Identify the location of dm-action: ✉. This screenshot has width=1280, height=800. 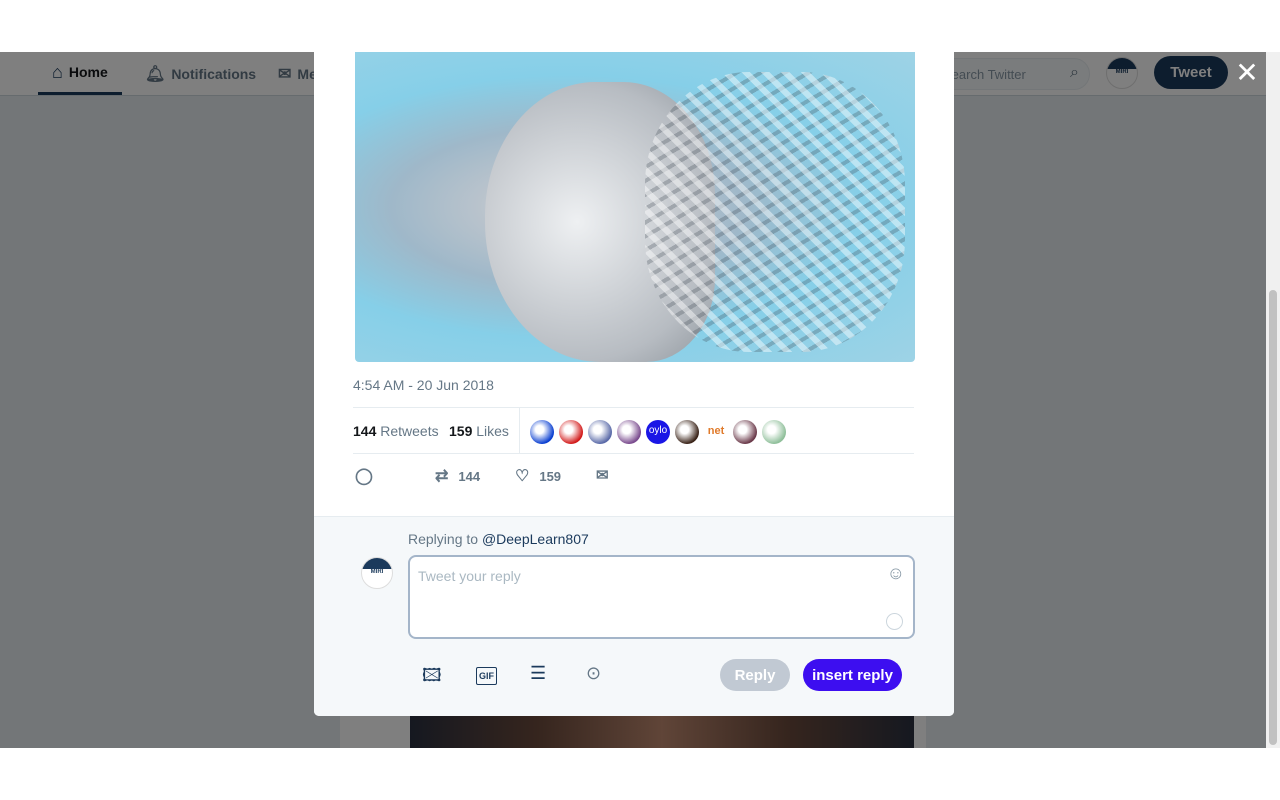
(602, 475).